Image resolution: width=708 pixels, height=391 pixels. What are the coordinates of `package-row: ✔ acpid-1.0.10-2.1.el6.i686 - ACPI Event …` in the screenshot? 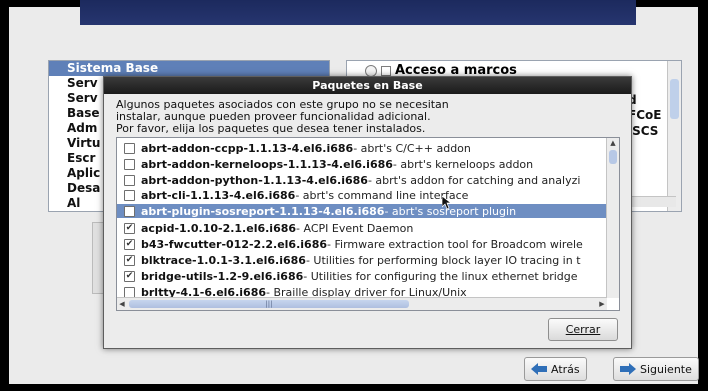 It's located at (361, 228).